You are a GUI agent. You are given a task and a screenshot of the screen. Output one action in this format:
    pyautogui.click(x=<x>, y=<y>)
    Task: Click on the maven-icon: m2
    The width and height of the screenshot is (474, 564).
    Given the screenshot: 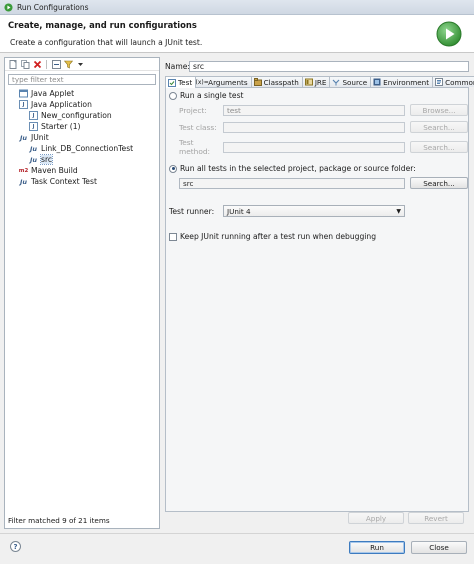 What is the action you would take?
    pyautogui.click(x=23, y=170)
    